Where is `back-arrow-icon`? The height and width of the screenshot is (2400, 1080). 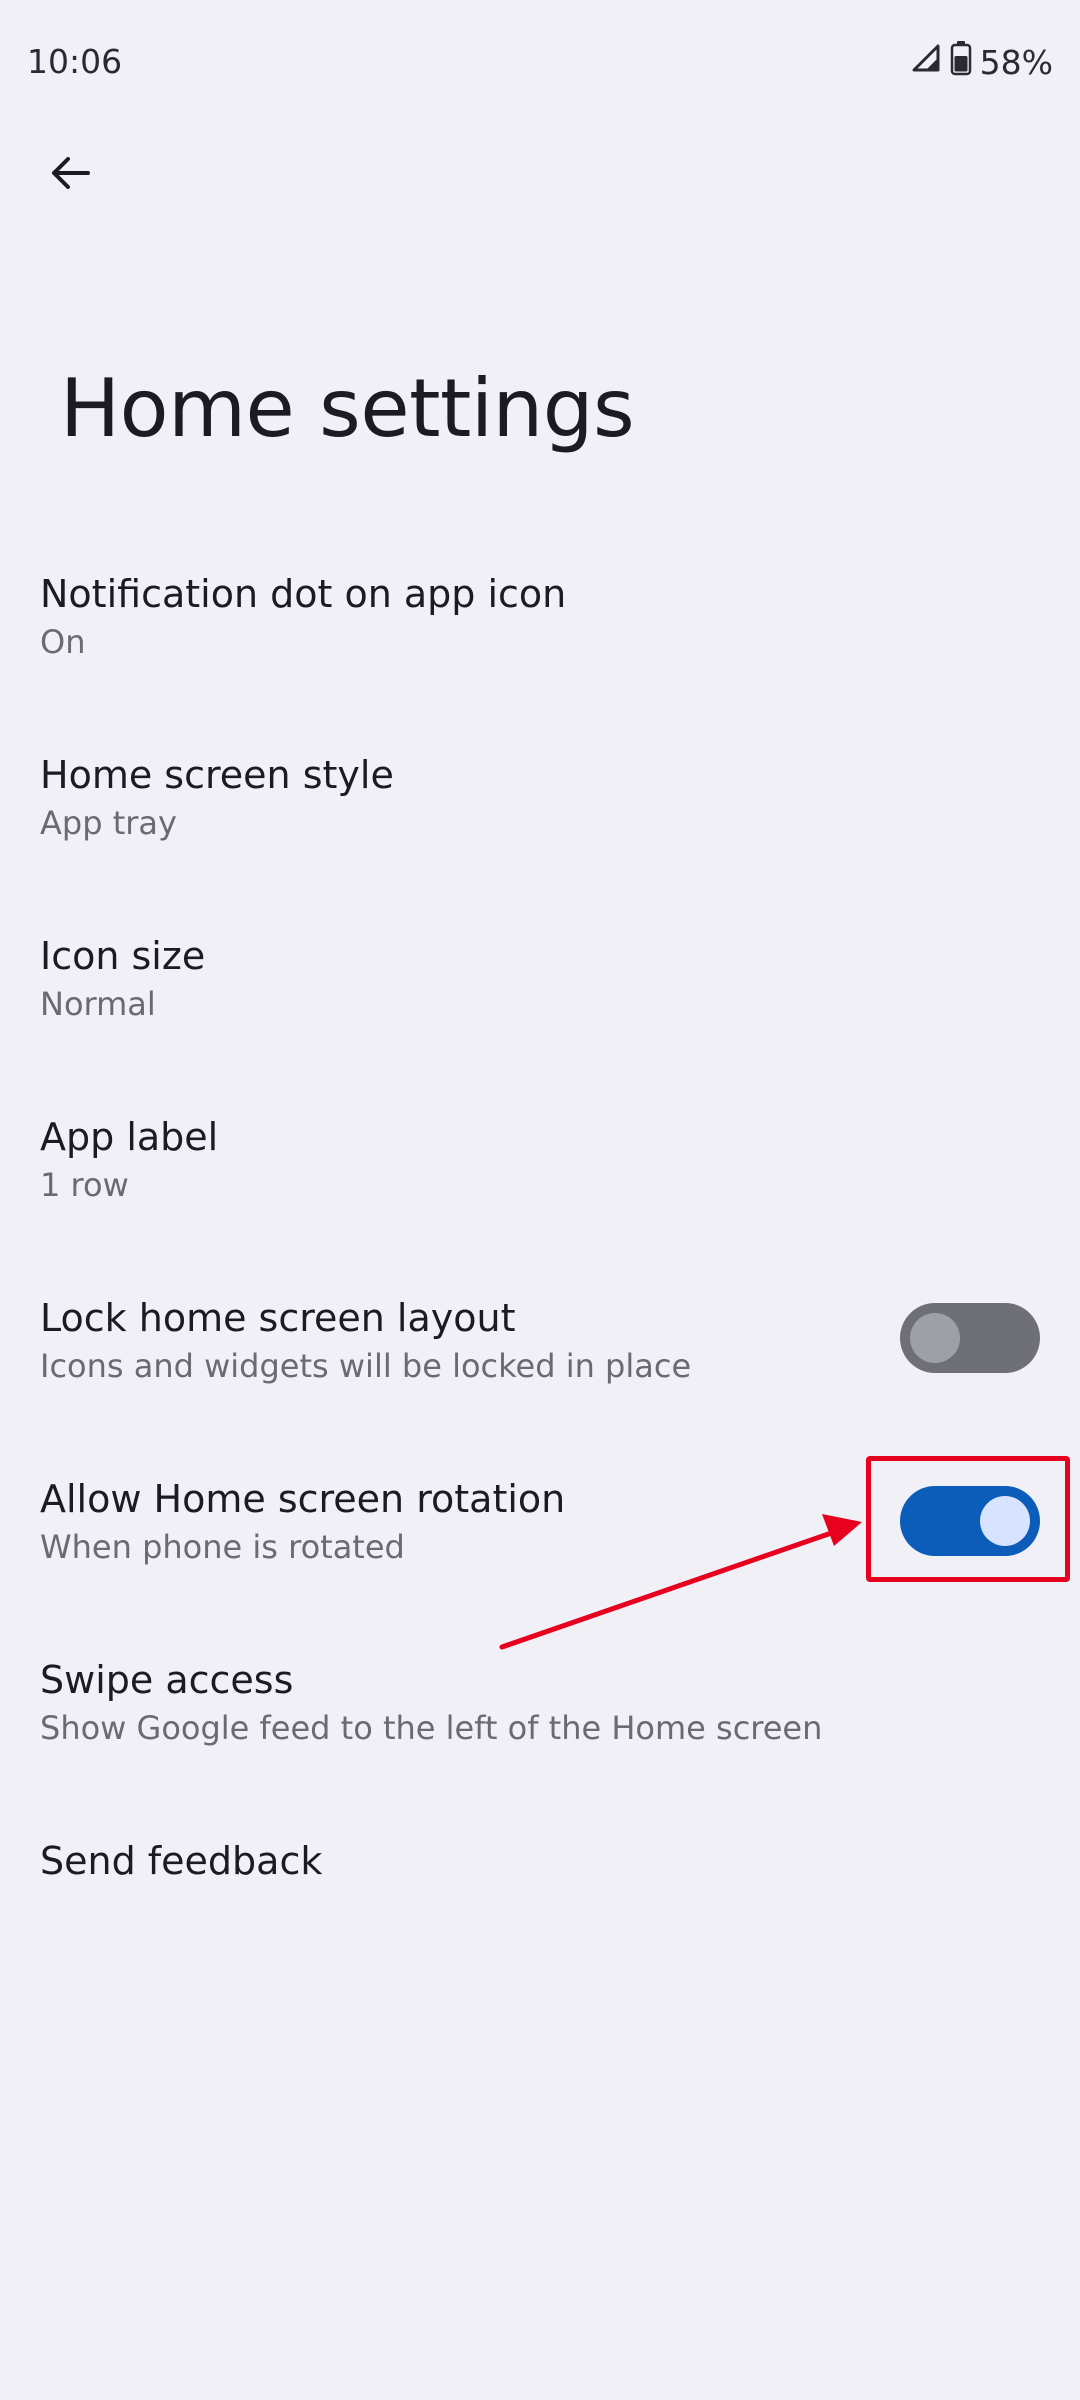 back-arrow-icon is located at coordinates (70, 175).